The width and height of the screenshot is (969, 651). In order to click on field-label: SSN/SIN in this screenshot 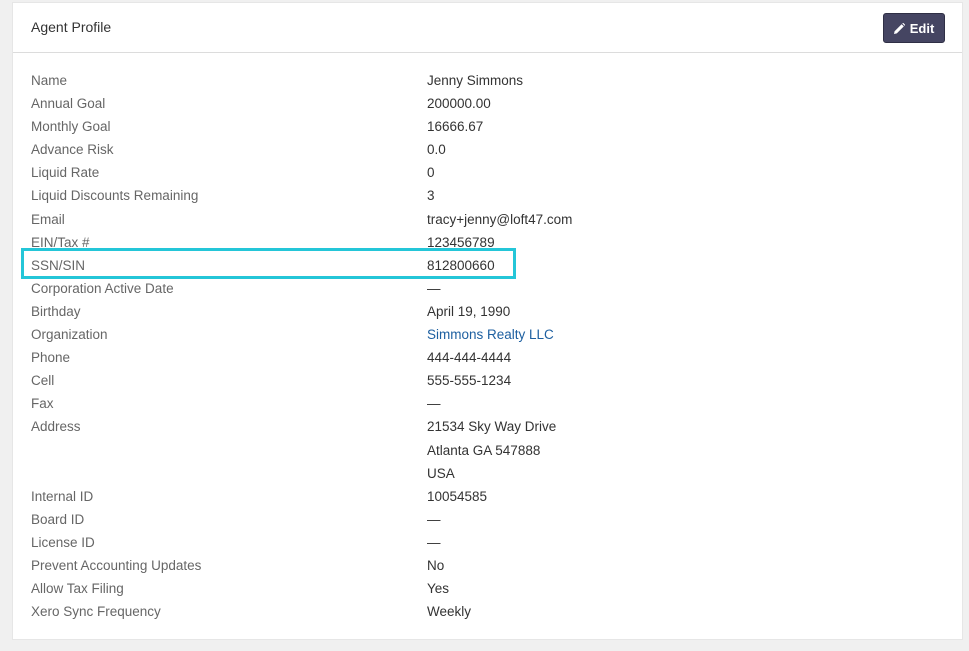, I will do `click(58, 265)`.